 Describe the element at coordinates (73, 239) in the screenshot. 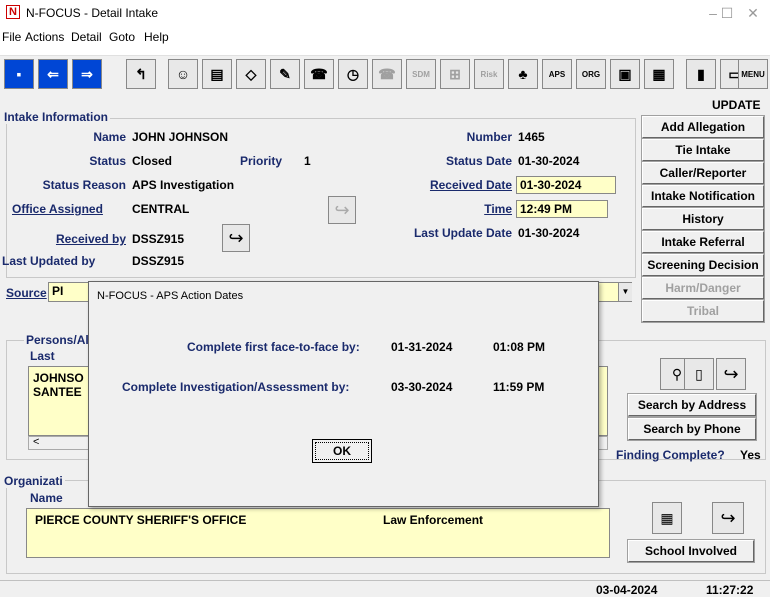

I see `received-by-link: Received by` at that location.